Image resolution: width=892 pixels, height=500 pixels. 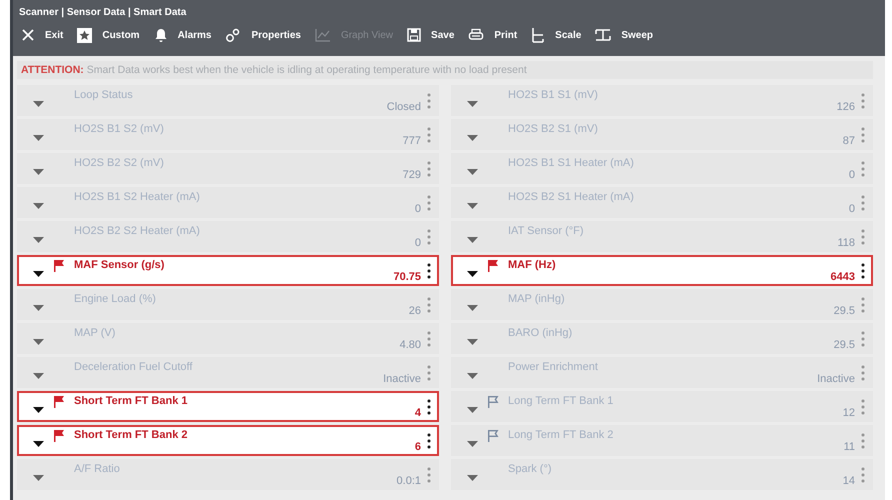 I want to click on toolbar-button: Custom, so click(x=108, y=35).